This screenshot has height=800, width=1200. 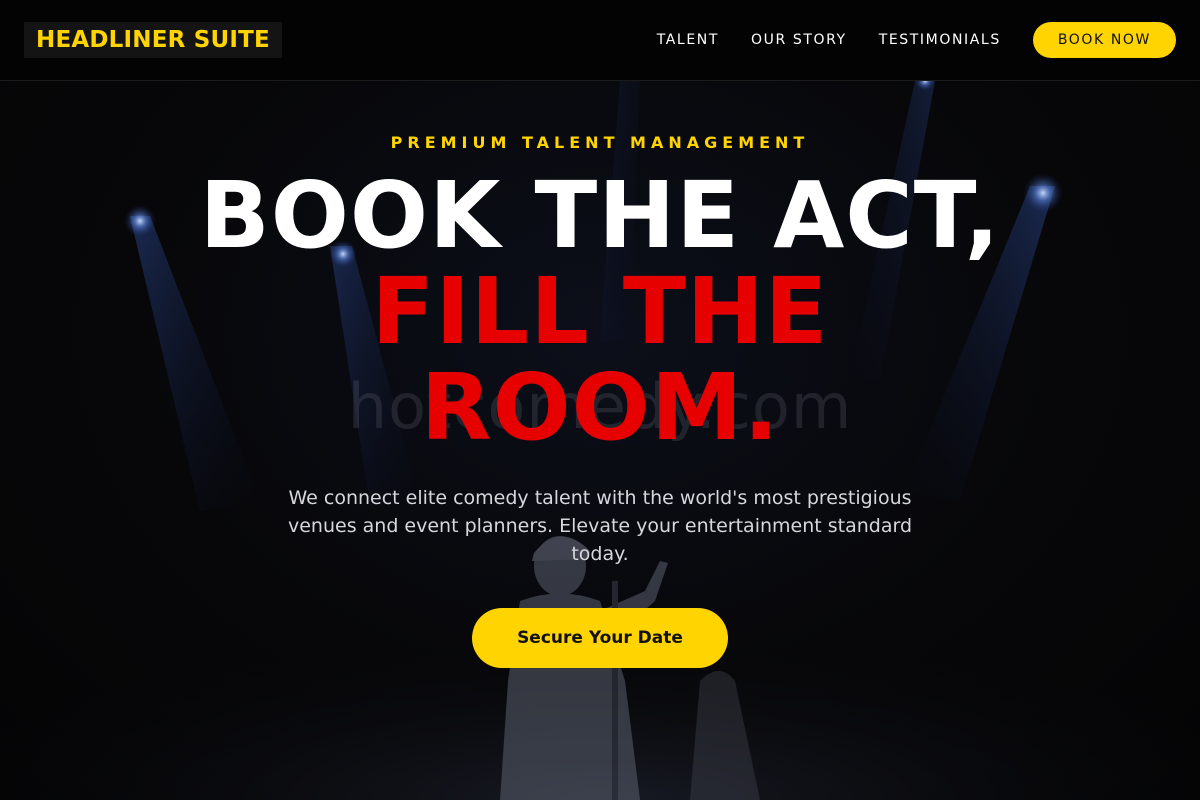 I want to click on secure-your-date-button: Secure Your Date, so click(x=600, y=638).